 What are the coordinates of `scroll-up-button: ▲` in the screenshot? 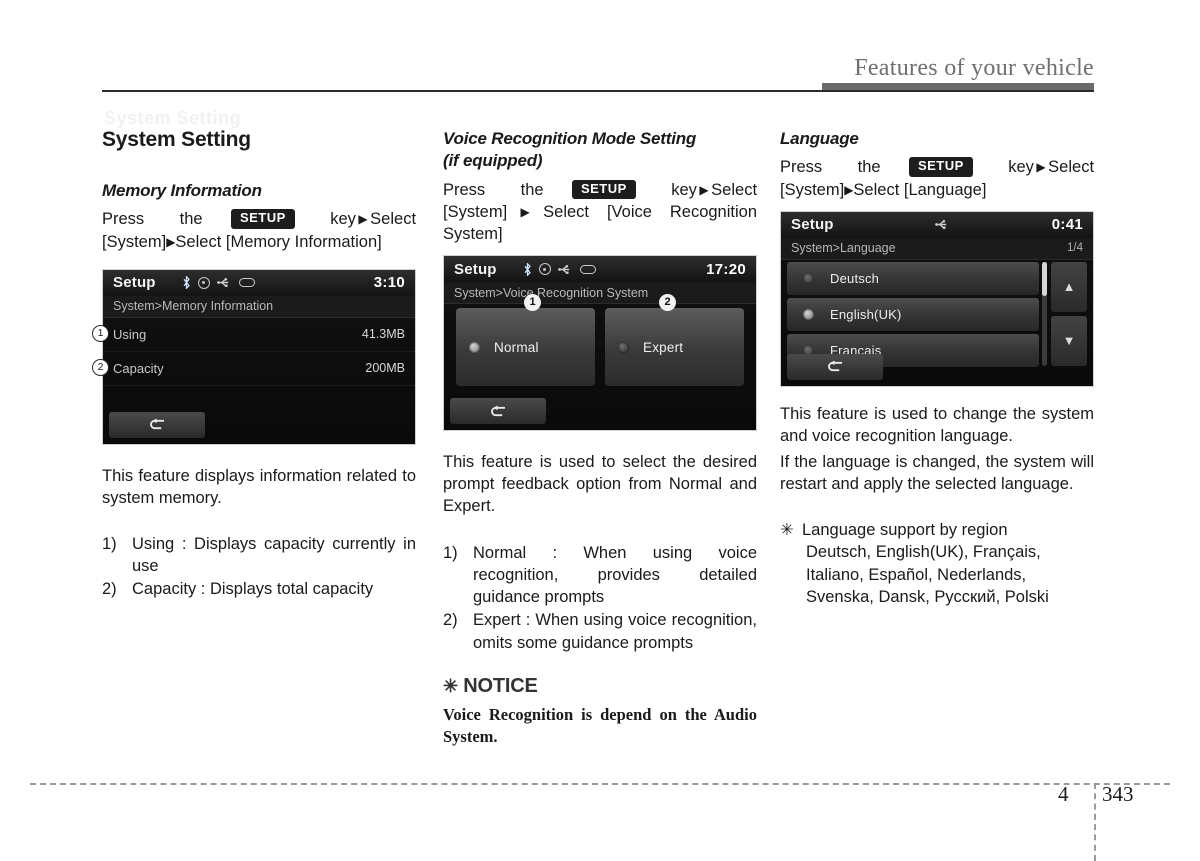 It's located at (1069, 286).